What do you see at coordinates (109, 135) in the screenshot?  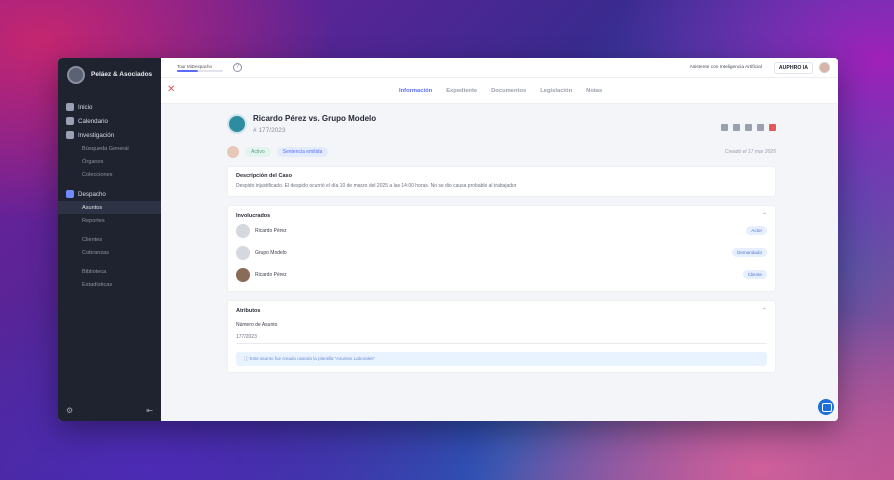 I see `sidebar-item-investigacion: Investigación` at bounding box center [109, 135].